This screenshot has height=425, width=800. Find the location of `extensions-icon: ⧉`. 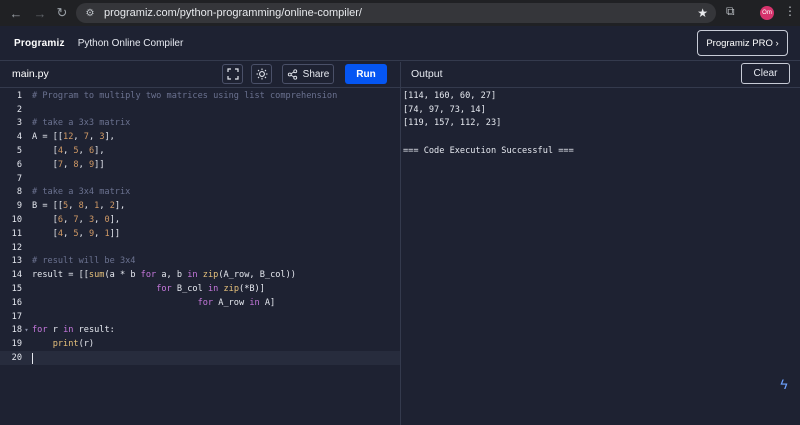

extensions-icon: ⧉ is located at coordinates (730, 11).